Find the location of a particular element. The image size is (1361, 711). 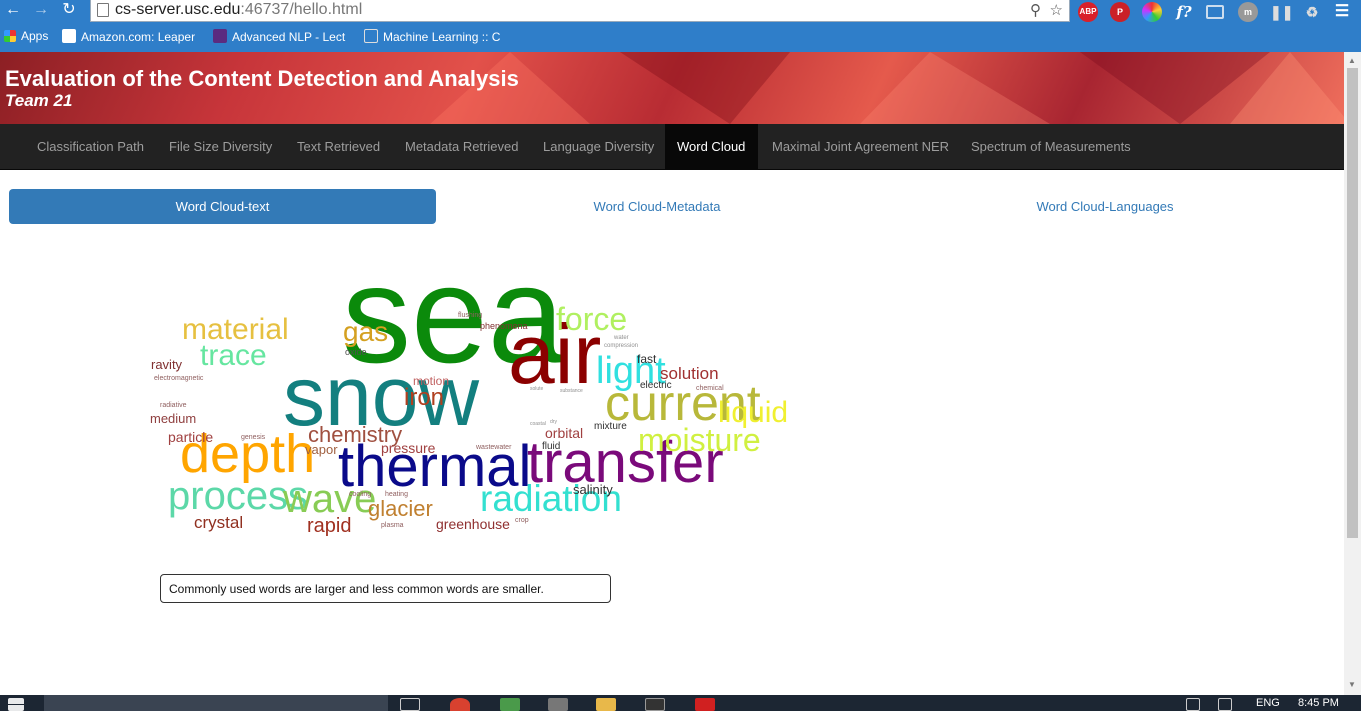

nlp-icon is located at coordinates (220, 36).